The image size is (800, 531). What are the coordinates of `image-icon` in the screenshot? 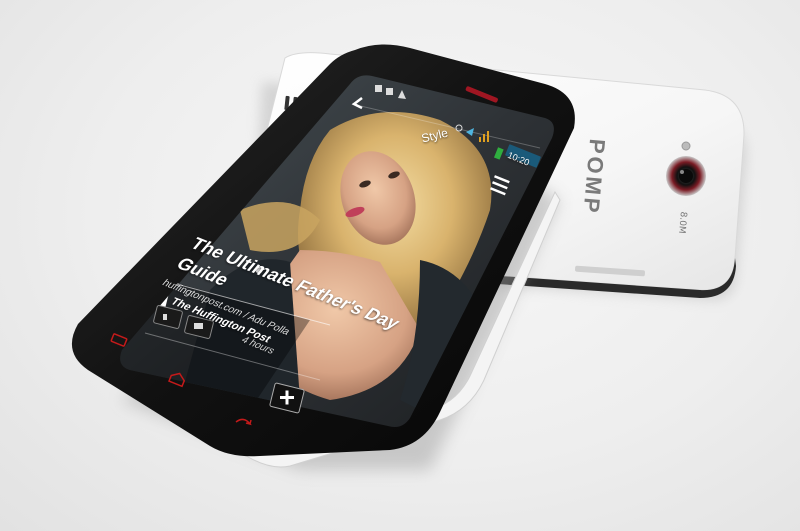 It's located at (389, 91).